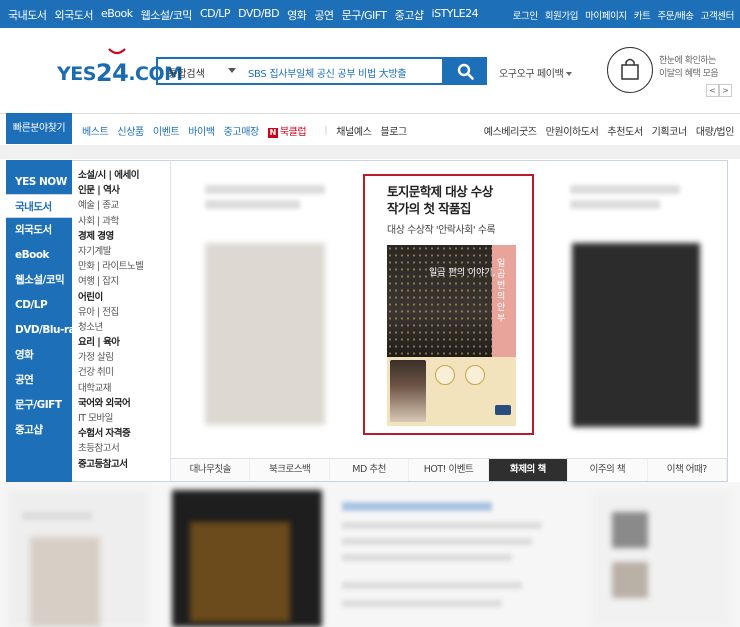 The image size is (740, 627). I want to click on subcategory-link: 예술 | 종교, so click(124, 205).